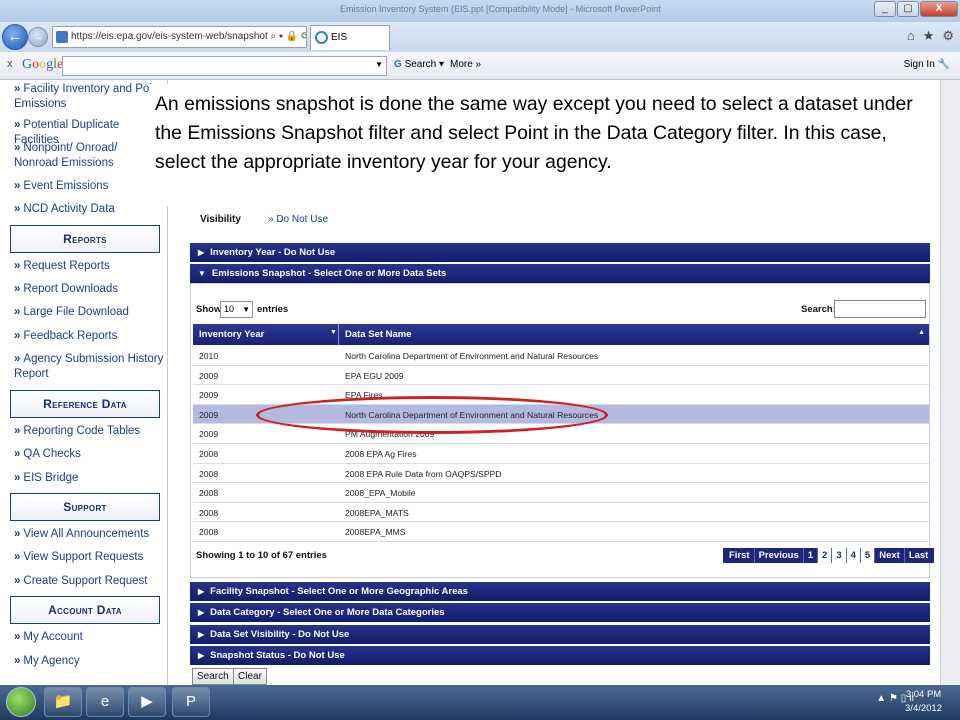 This screenshot has height=720, width=960. I want to click on table-row: 2009 EPA EGU 2009, so click(561, 376).